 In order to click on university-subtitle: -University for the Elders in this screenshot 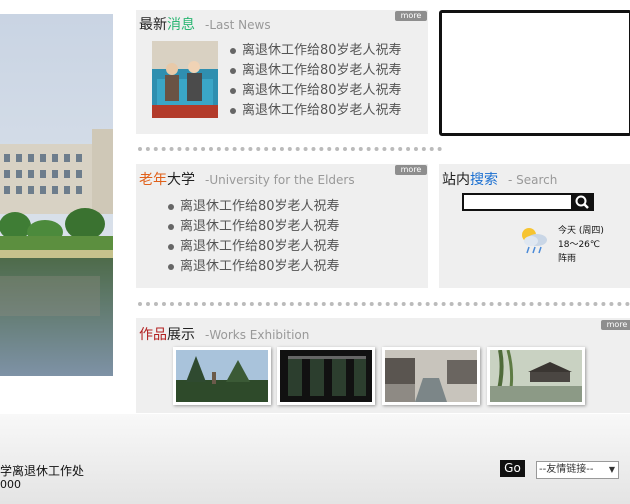, I will do `click(280, 180)`.